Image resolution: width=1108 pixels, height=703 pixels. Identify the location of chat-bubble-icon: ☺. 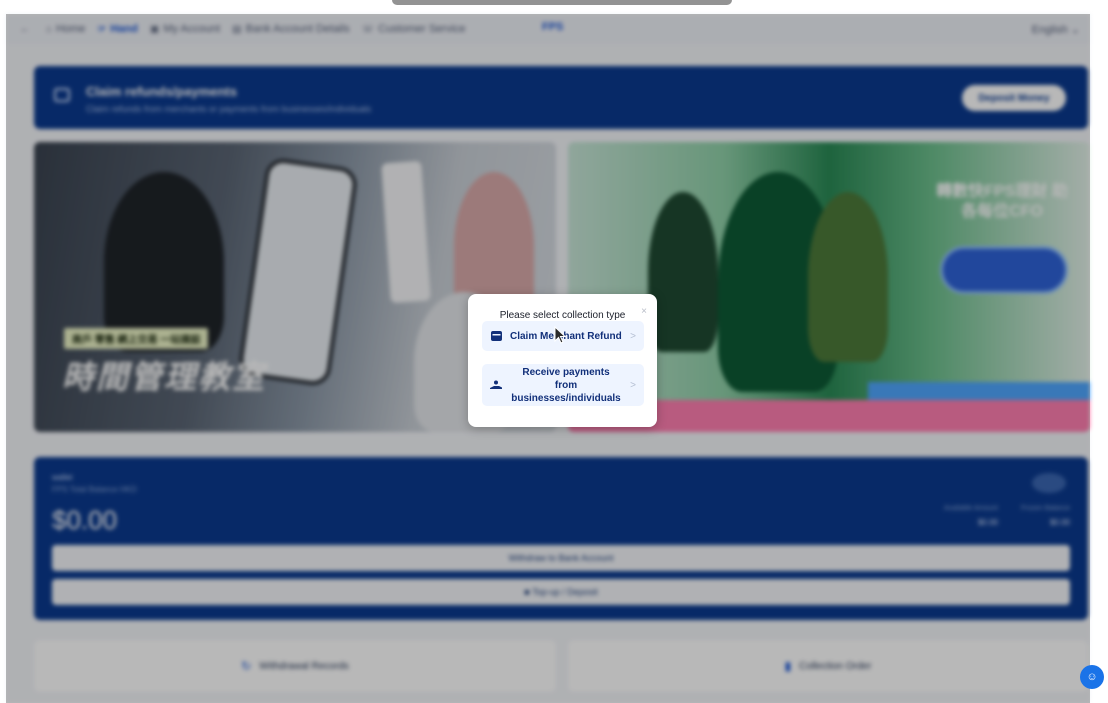
(1092, 677).